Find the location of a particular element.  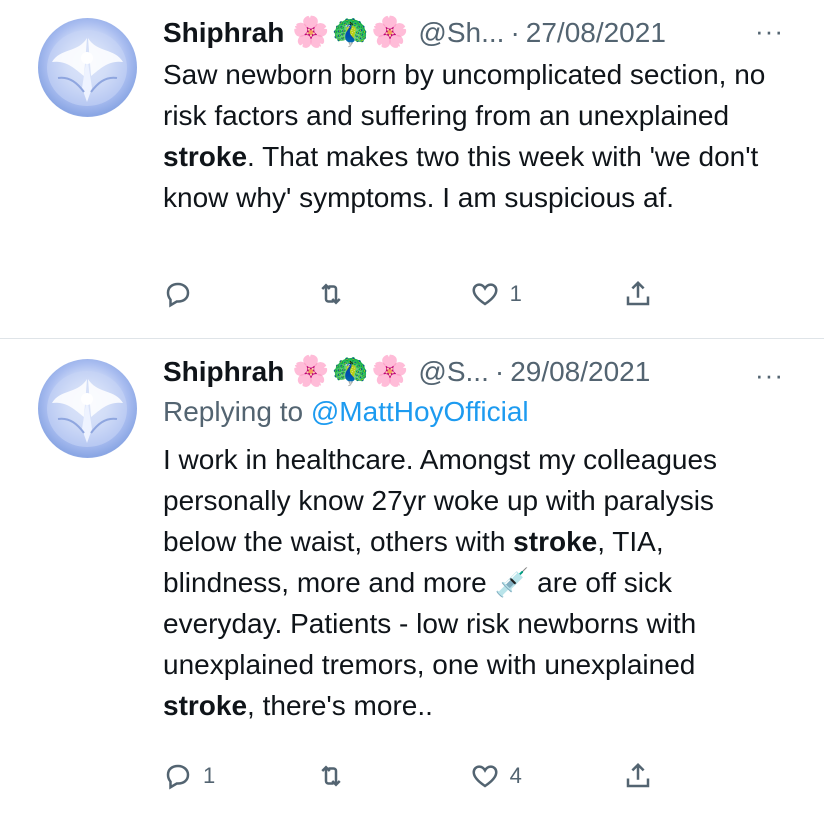

like-count: 4 is located at coordinates (515, 775).